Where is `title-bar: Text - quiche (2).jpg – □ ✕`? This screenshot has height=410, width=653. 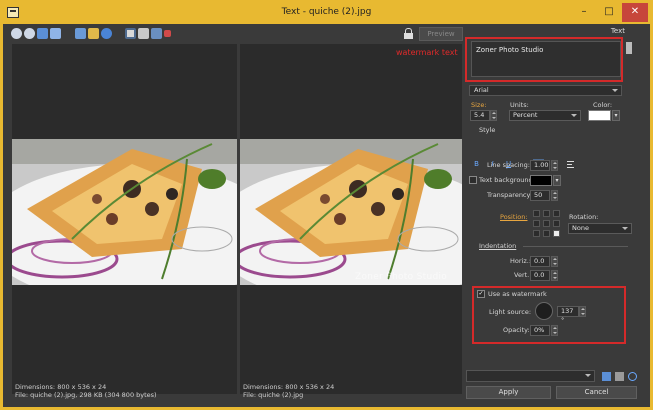
title-bar: Text - quiche (2).jpg – □ ✕ is located at coordinates (326, 13).